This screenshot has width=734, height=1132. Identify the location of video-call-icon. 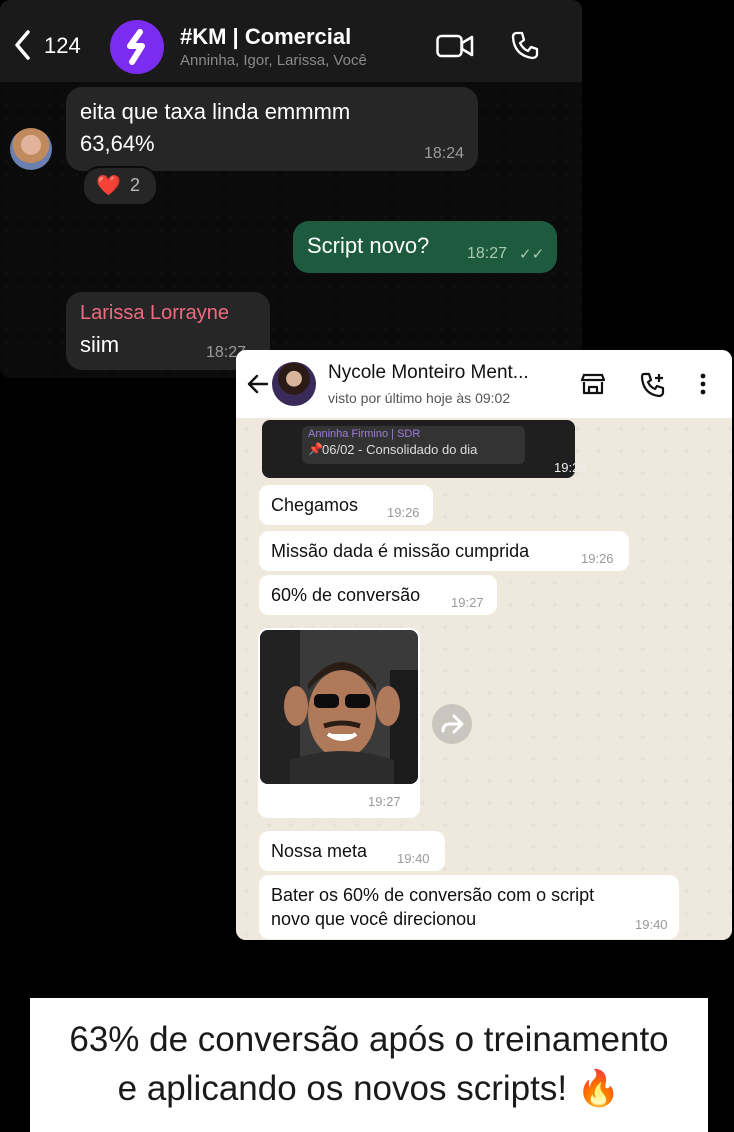
(455, 46).